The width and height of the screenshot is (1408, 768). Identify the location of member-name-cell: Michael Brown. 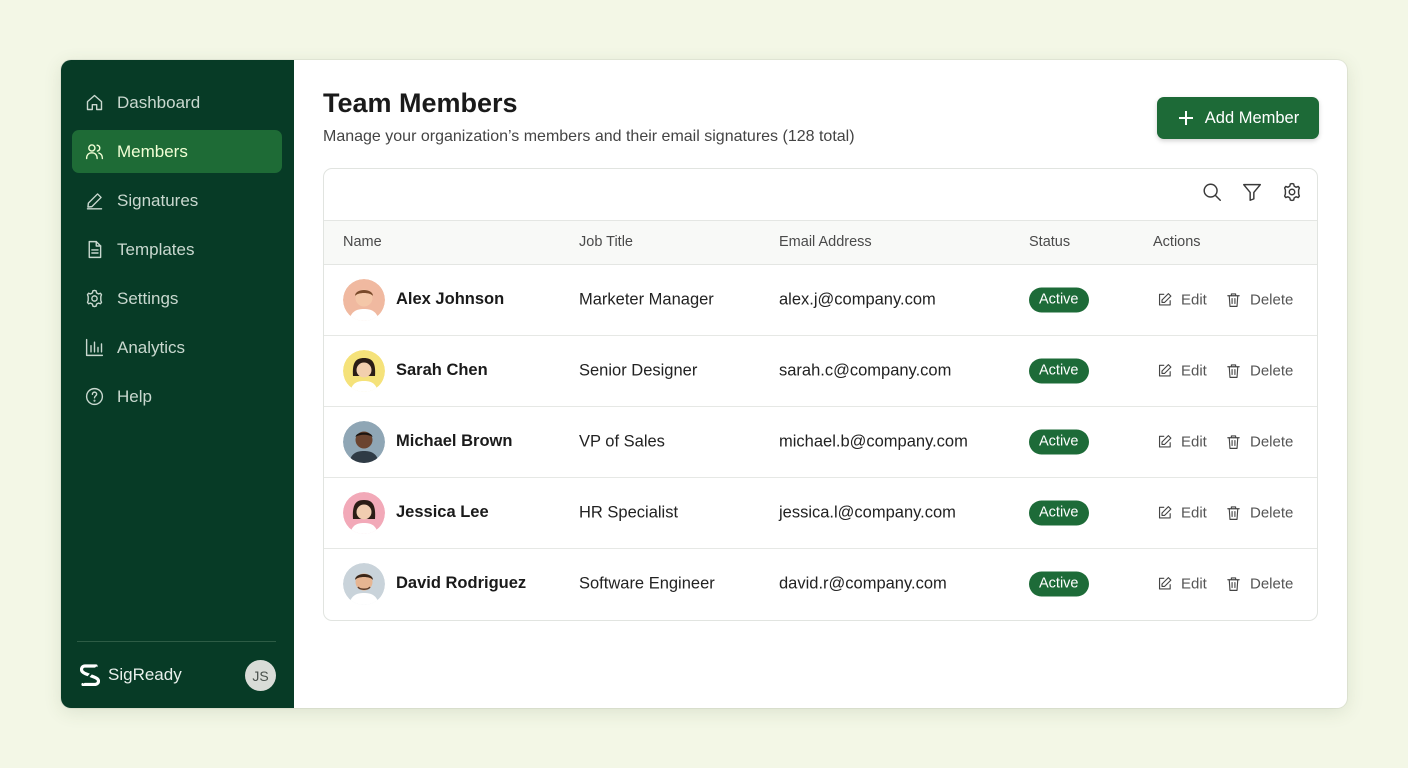
(427, 441).